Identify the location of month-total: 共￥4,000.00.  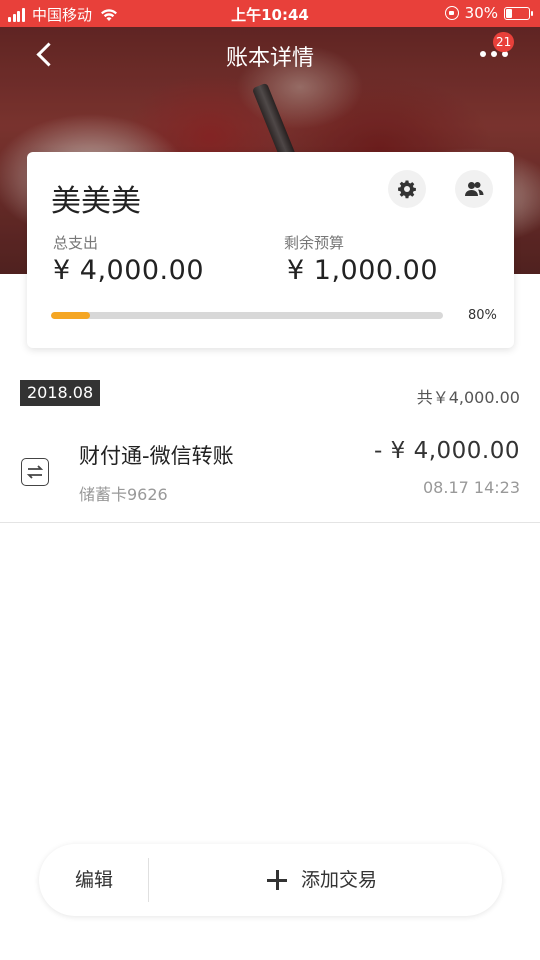
(468, 397).